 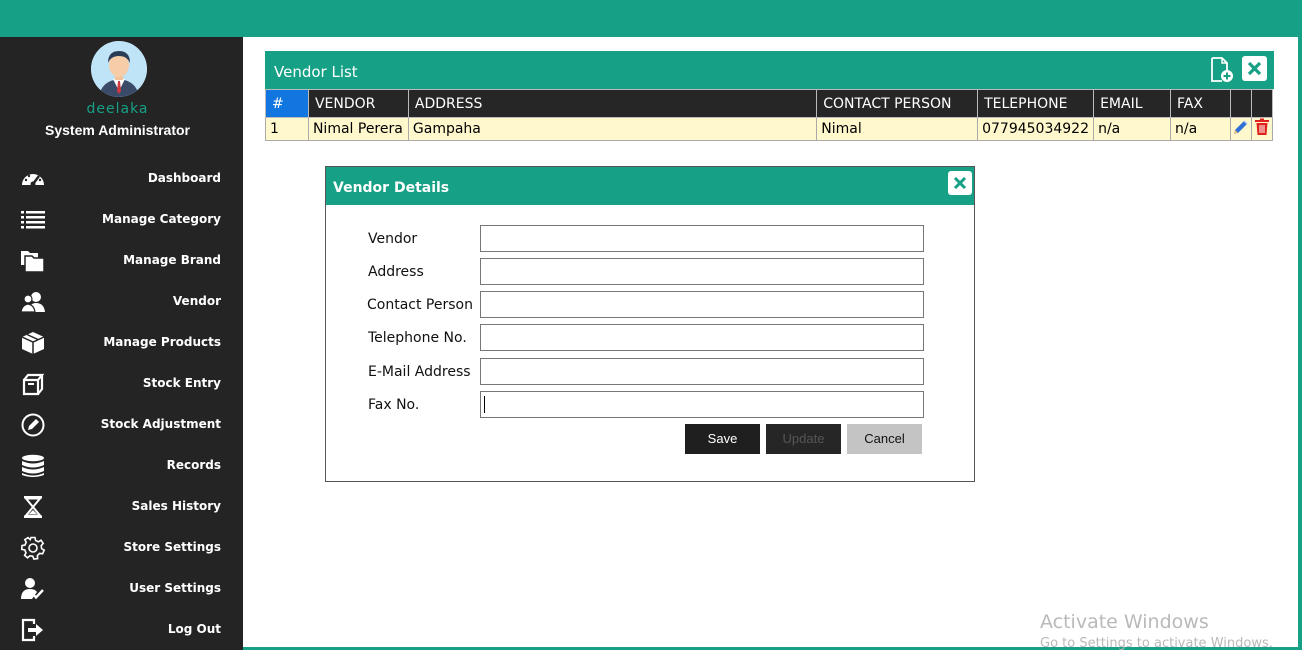 What do you see at coordinates (121, 384) in the screenshot?
I see `sidebar-item-stock-entry: Stock Entry` at bounding box center [121, 384].